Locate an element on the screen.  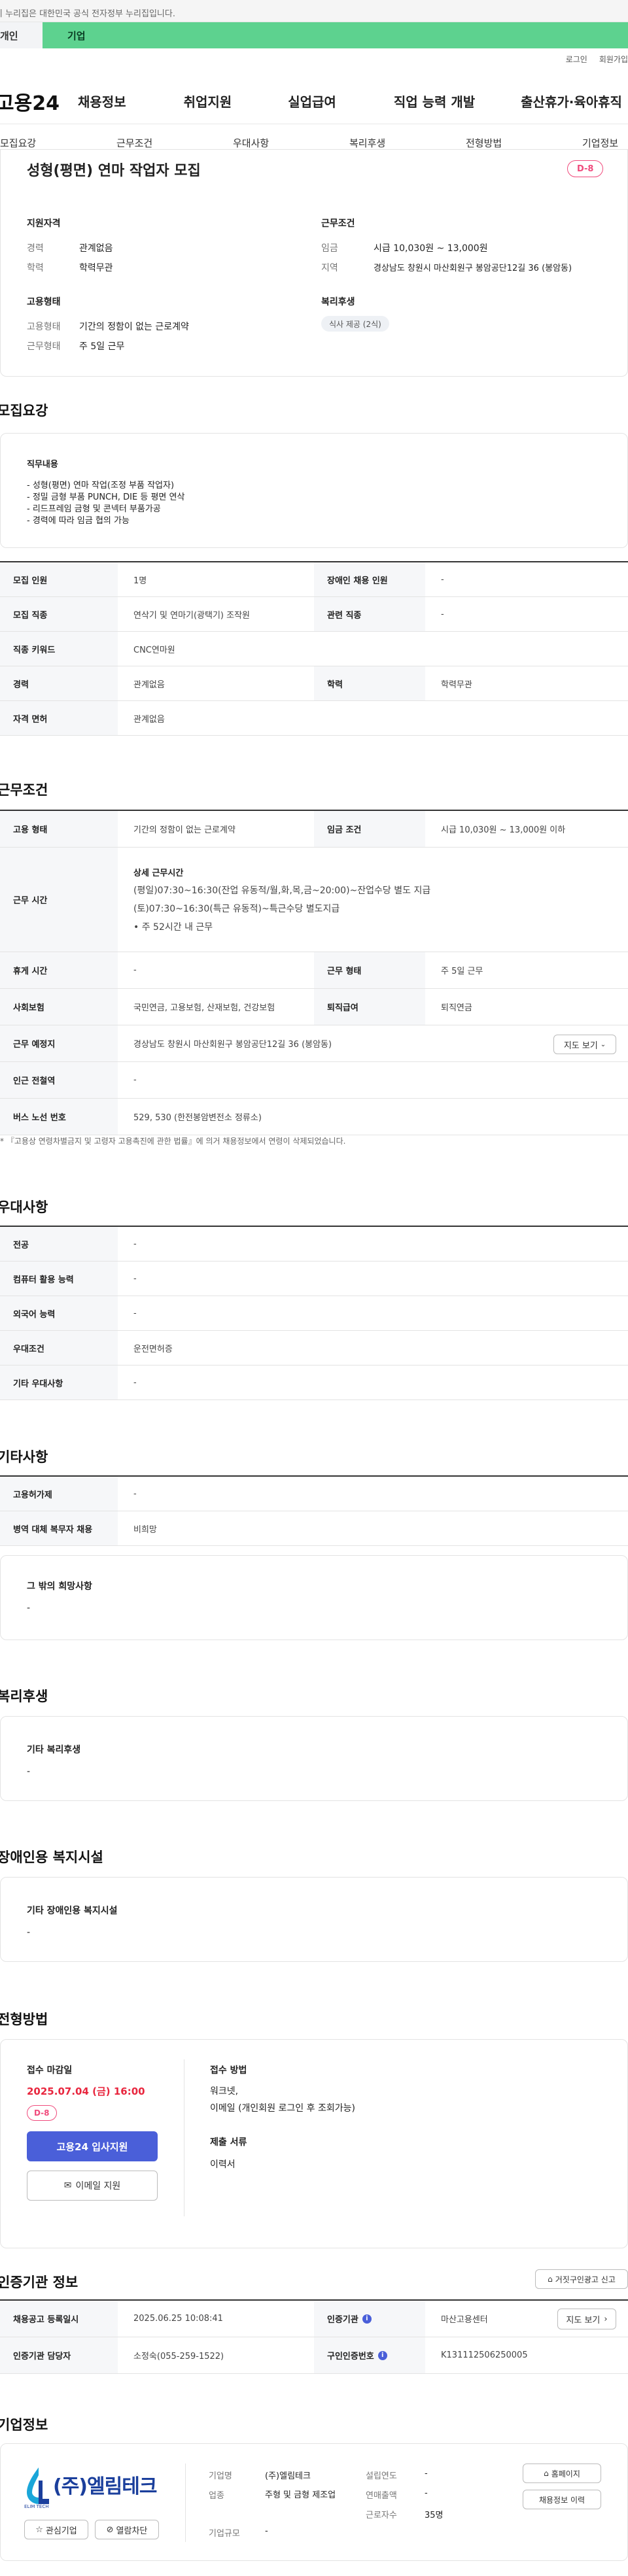
snav-company: 기업정보 is located at coordinates (600, 143).